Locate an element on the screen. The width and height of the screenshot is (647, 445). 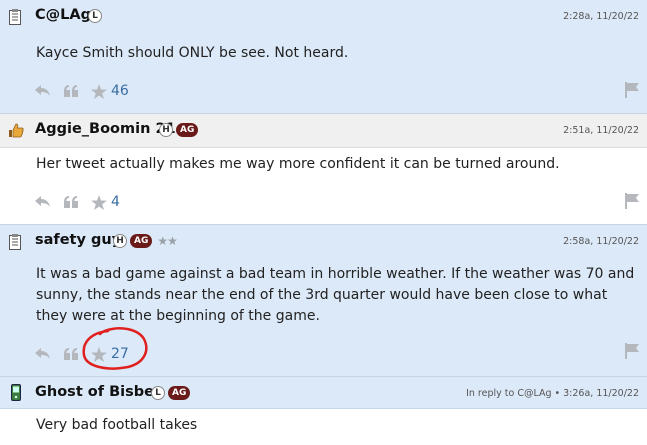
timestamp: 2:51a, 11/20/22 is located at coordinates (601, 130).